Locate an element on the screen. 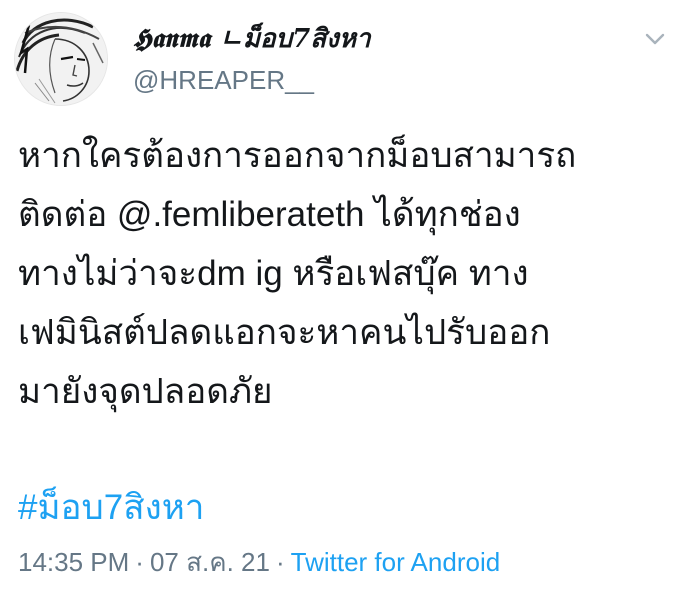  chevron-down-icon is located at coordinates (655, 39).